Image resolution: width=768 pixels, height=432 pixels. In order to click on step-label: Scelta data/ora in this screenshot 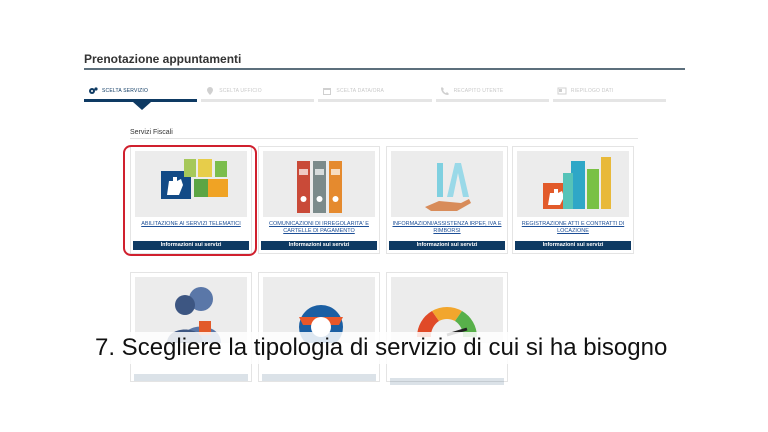, I will do `click(360, 90)`.